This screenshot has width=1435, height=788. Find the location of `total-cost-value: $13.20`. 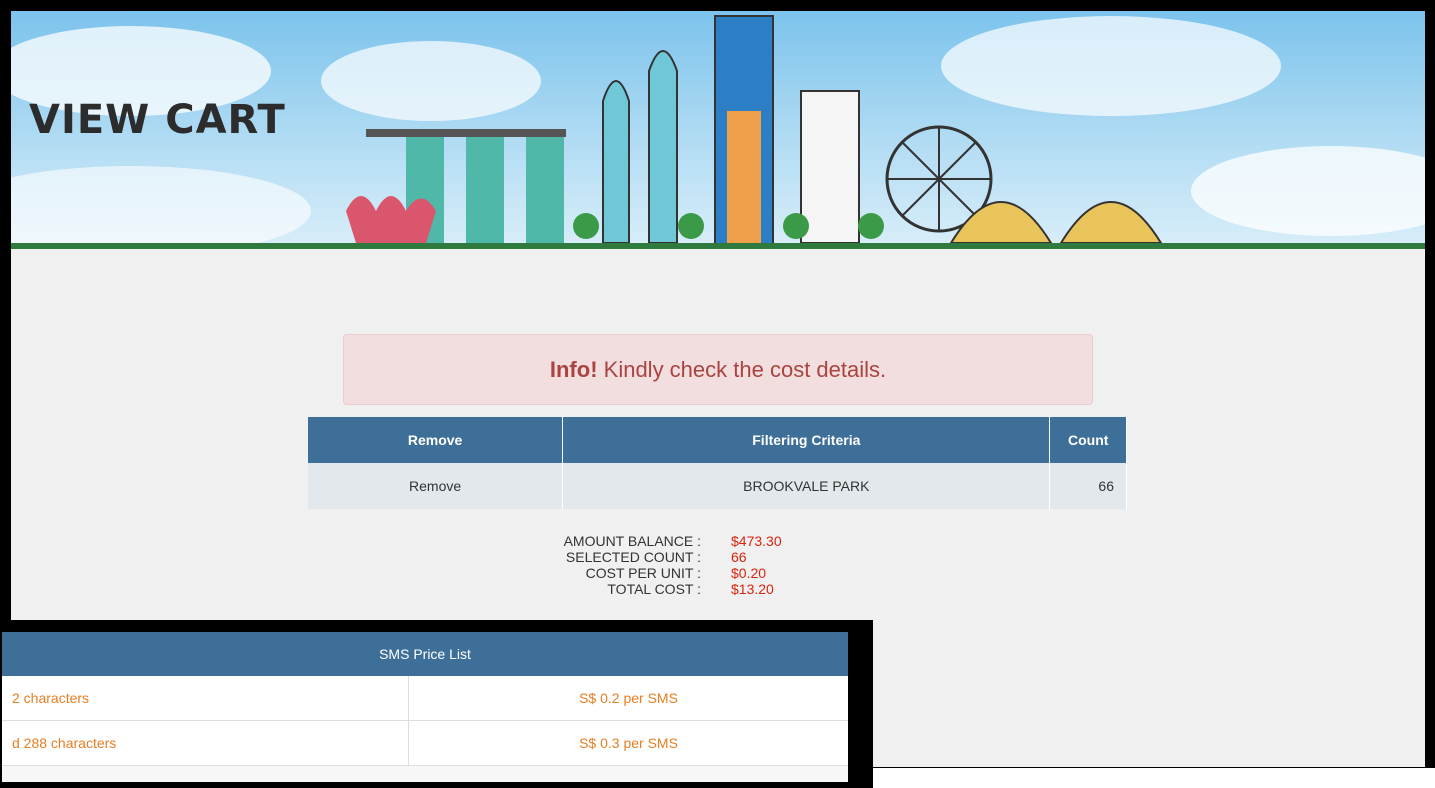

total-cost-value: $13.20 is located at coordinates (752, 589).